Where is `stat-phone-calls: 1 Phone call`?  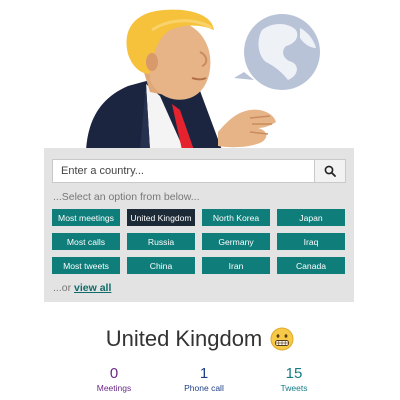
stat-phone-calls: 1 Phone call is located at coordinates (204, 380).